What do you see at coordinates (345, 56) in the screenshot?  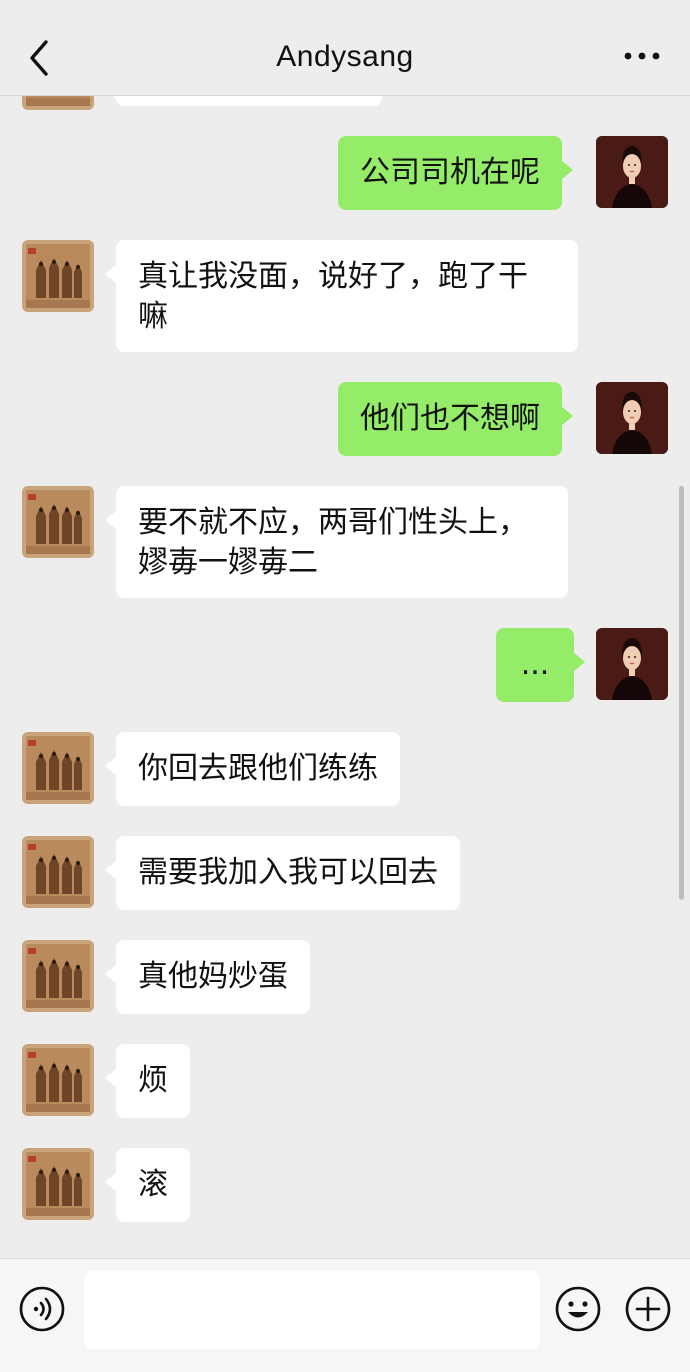 I see `chat-title: Andysang` at bounding box center [345, 56].